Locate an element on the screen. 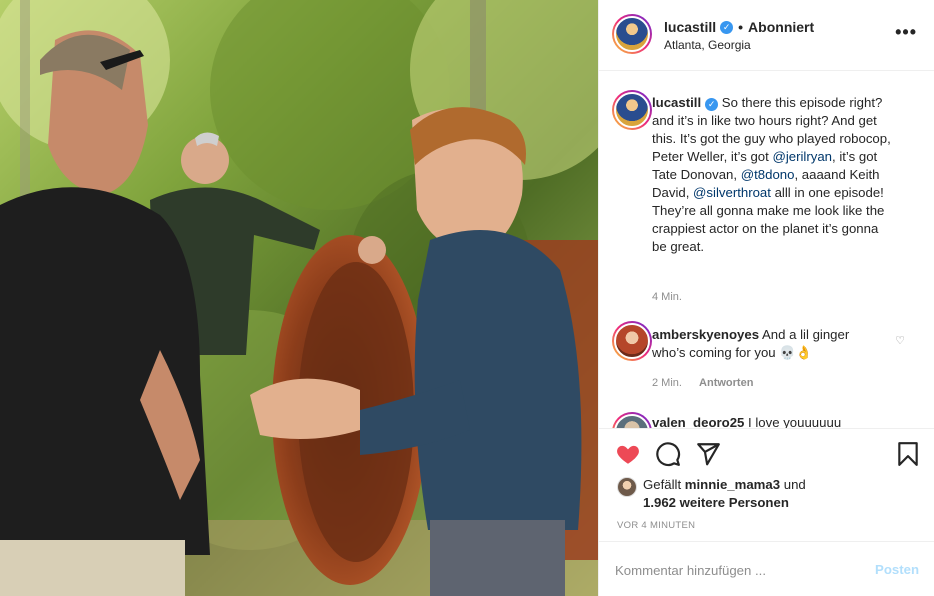  post-comment-button: Posten is located at coordinates (897, 569).